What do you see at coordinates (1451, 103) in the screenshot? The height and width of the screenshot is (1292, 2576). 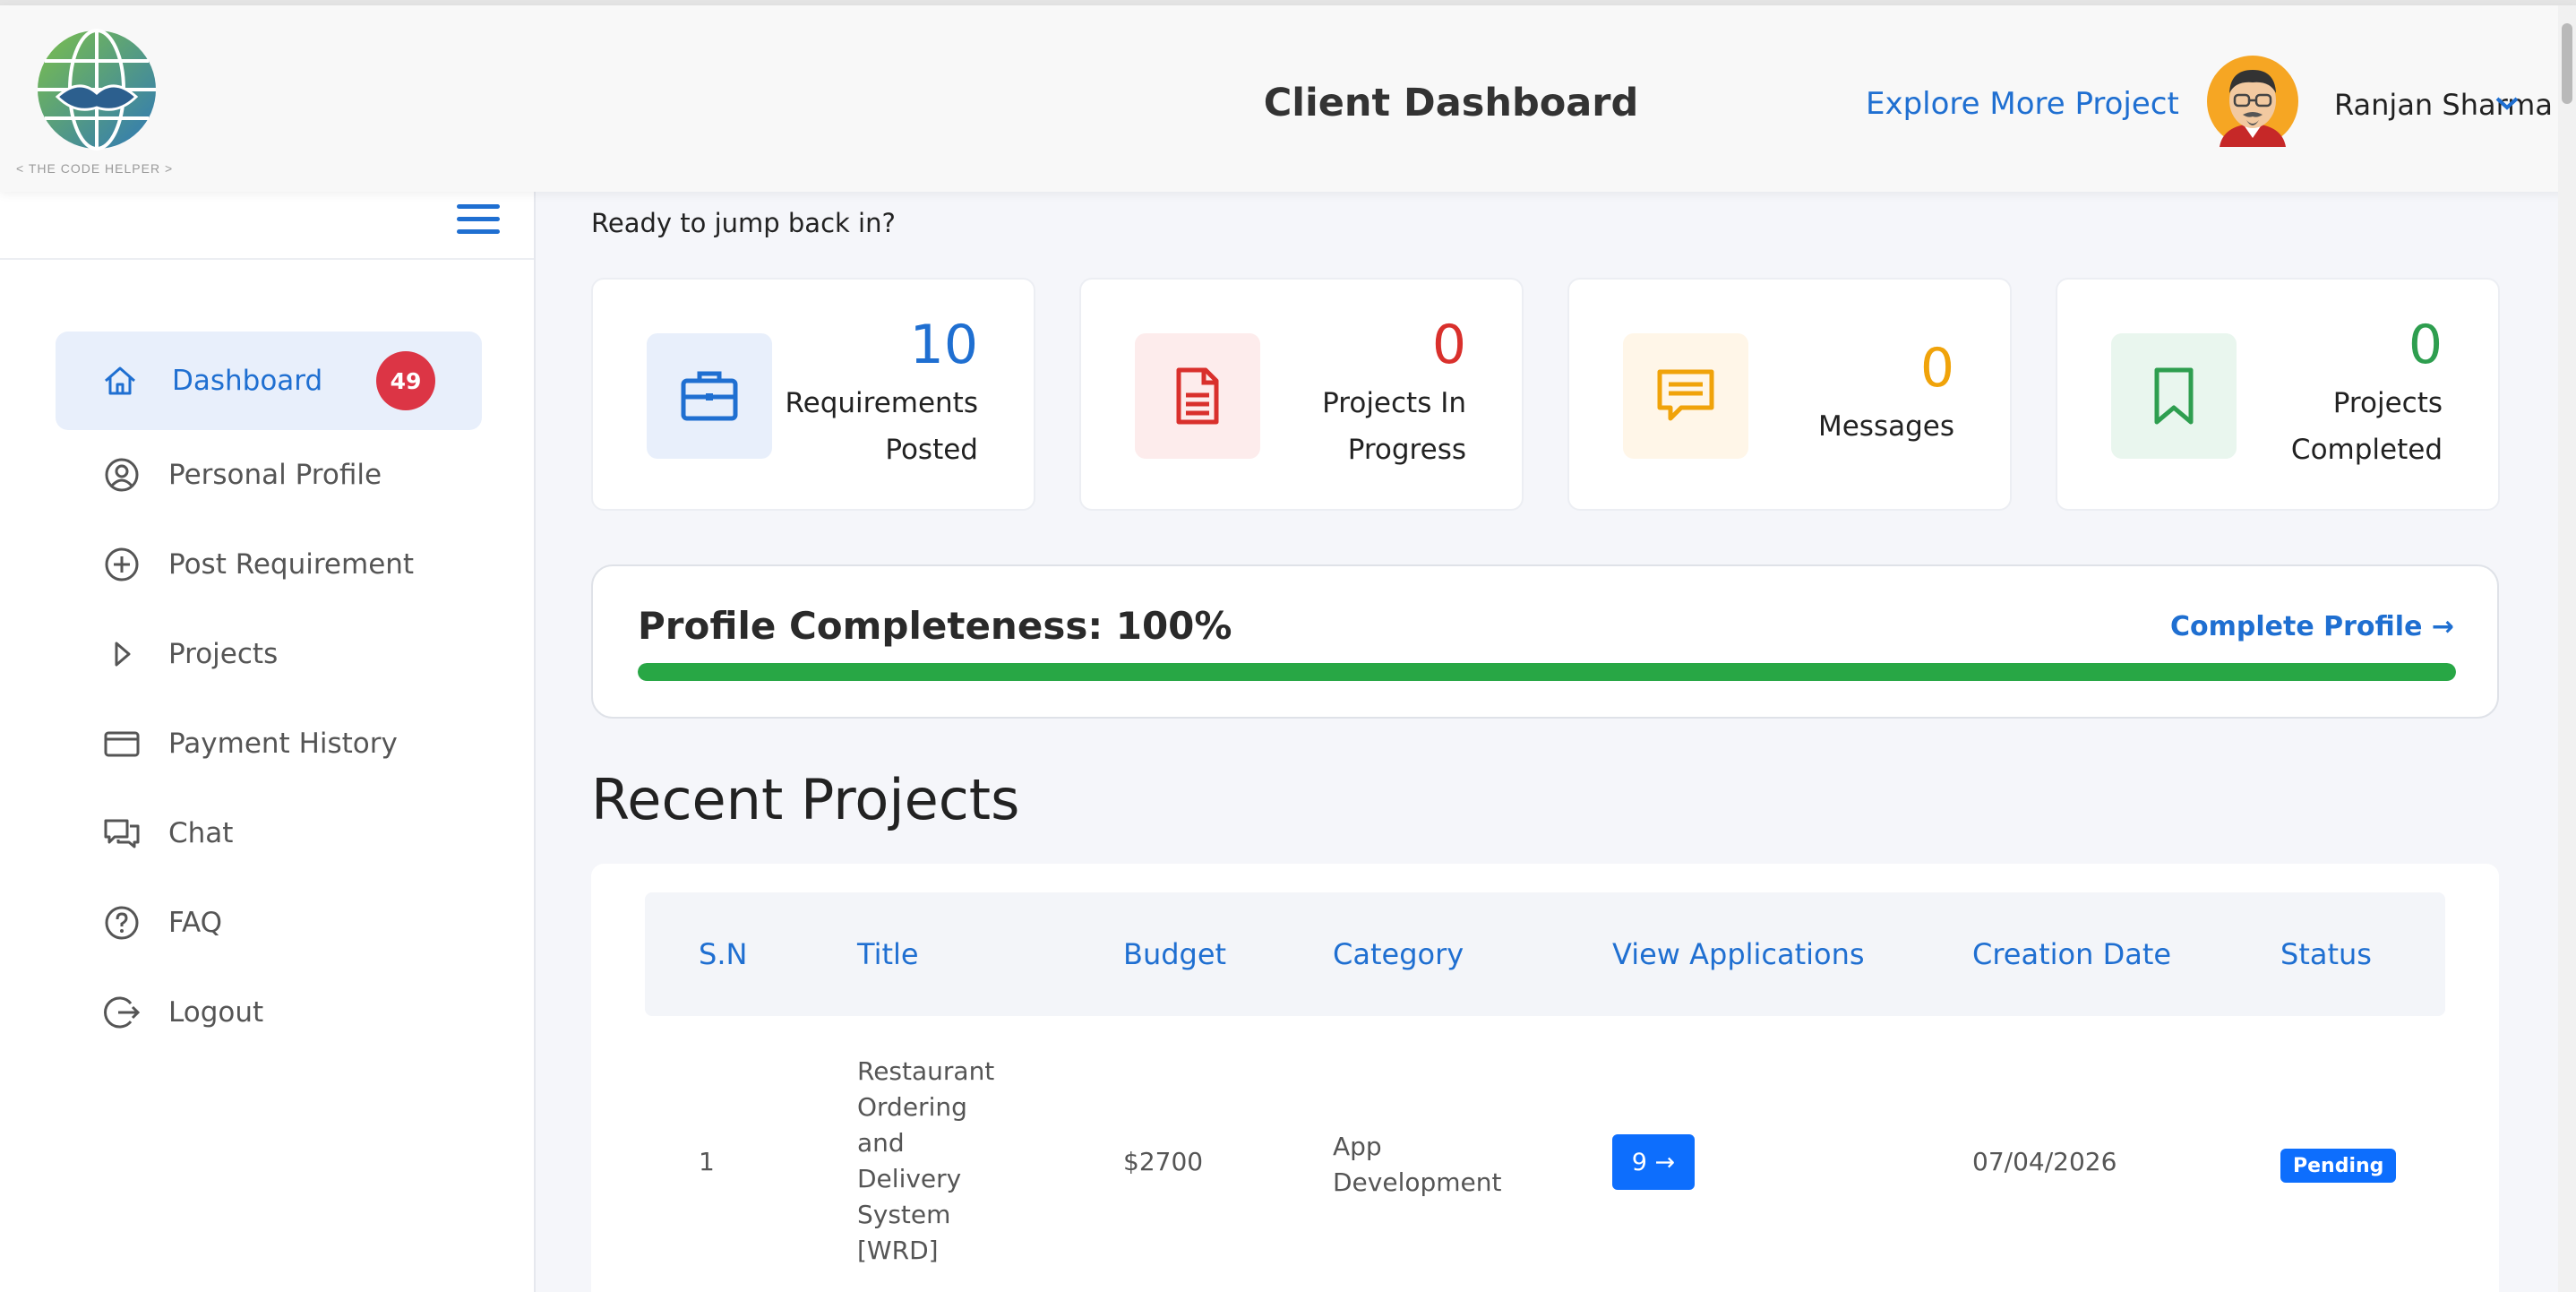 I see `page-title: Client Dashboard` at bounding box center [1451, 103].